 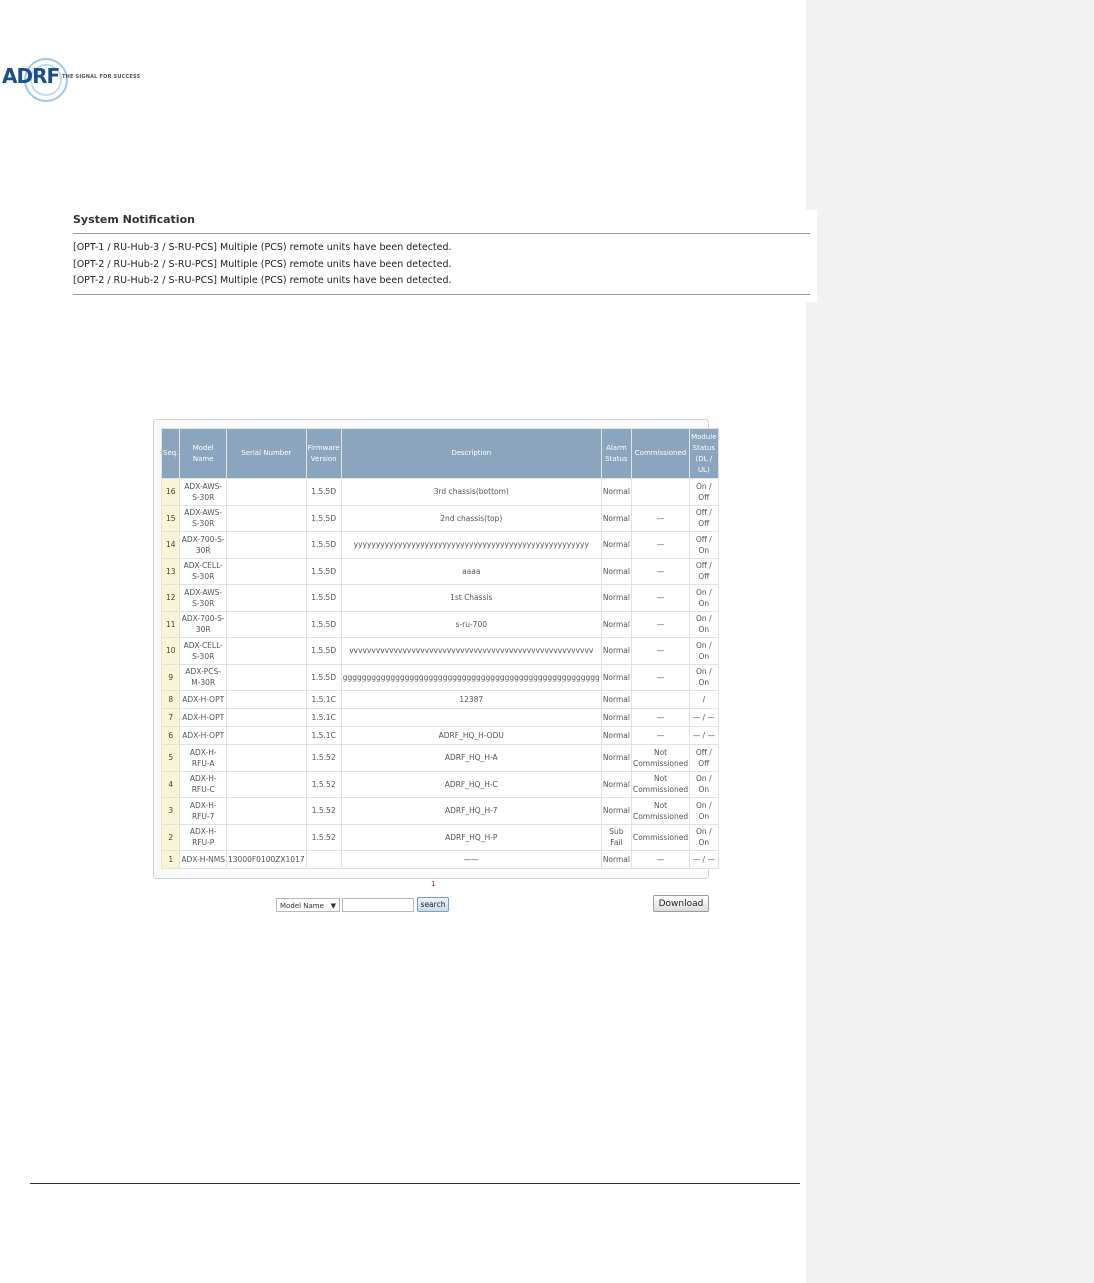 What do you see at coordinates (471, 453) in the screenshot?
I see `col-header-description: Description` at bounding box center [471, 453].